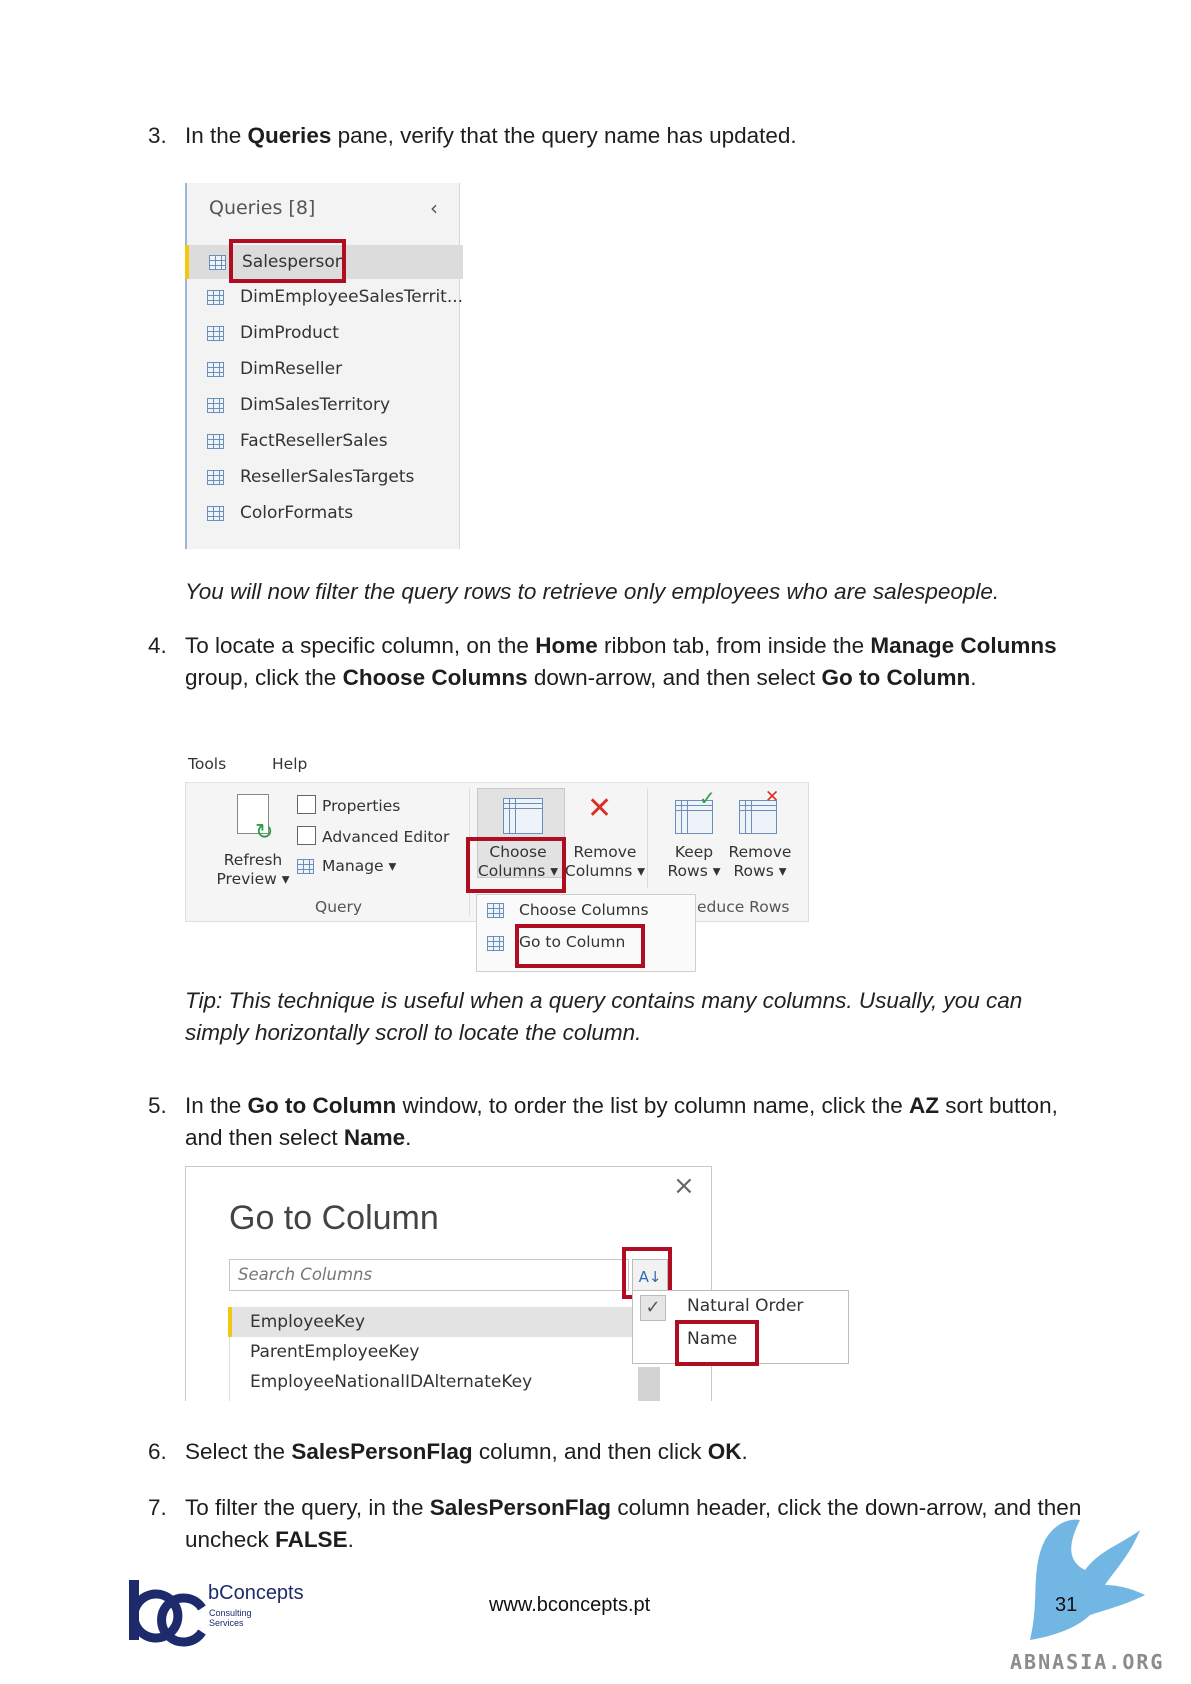 This screenshot has height=1684, width=1191. What do you see at coordinates (157, 135) in the screenshot?
I see `step-number: 3.` at bounding box center [157, 135].